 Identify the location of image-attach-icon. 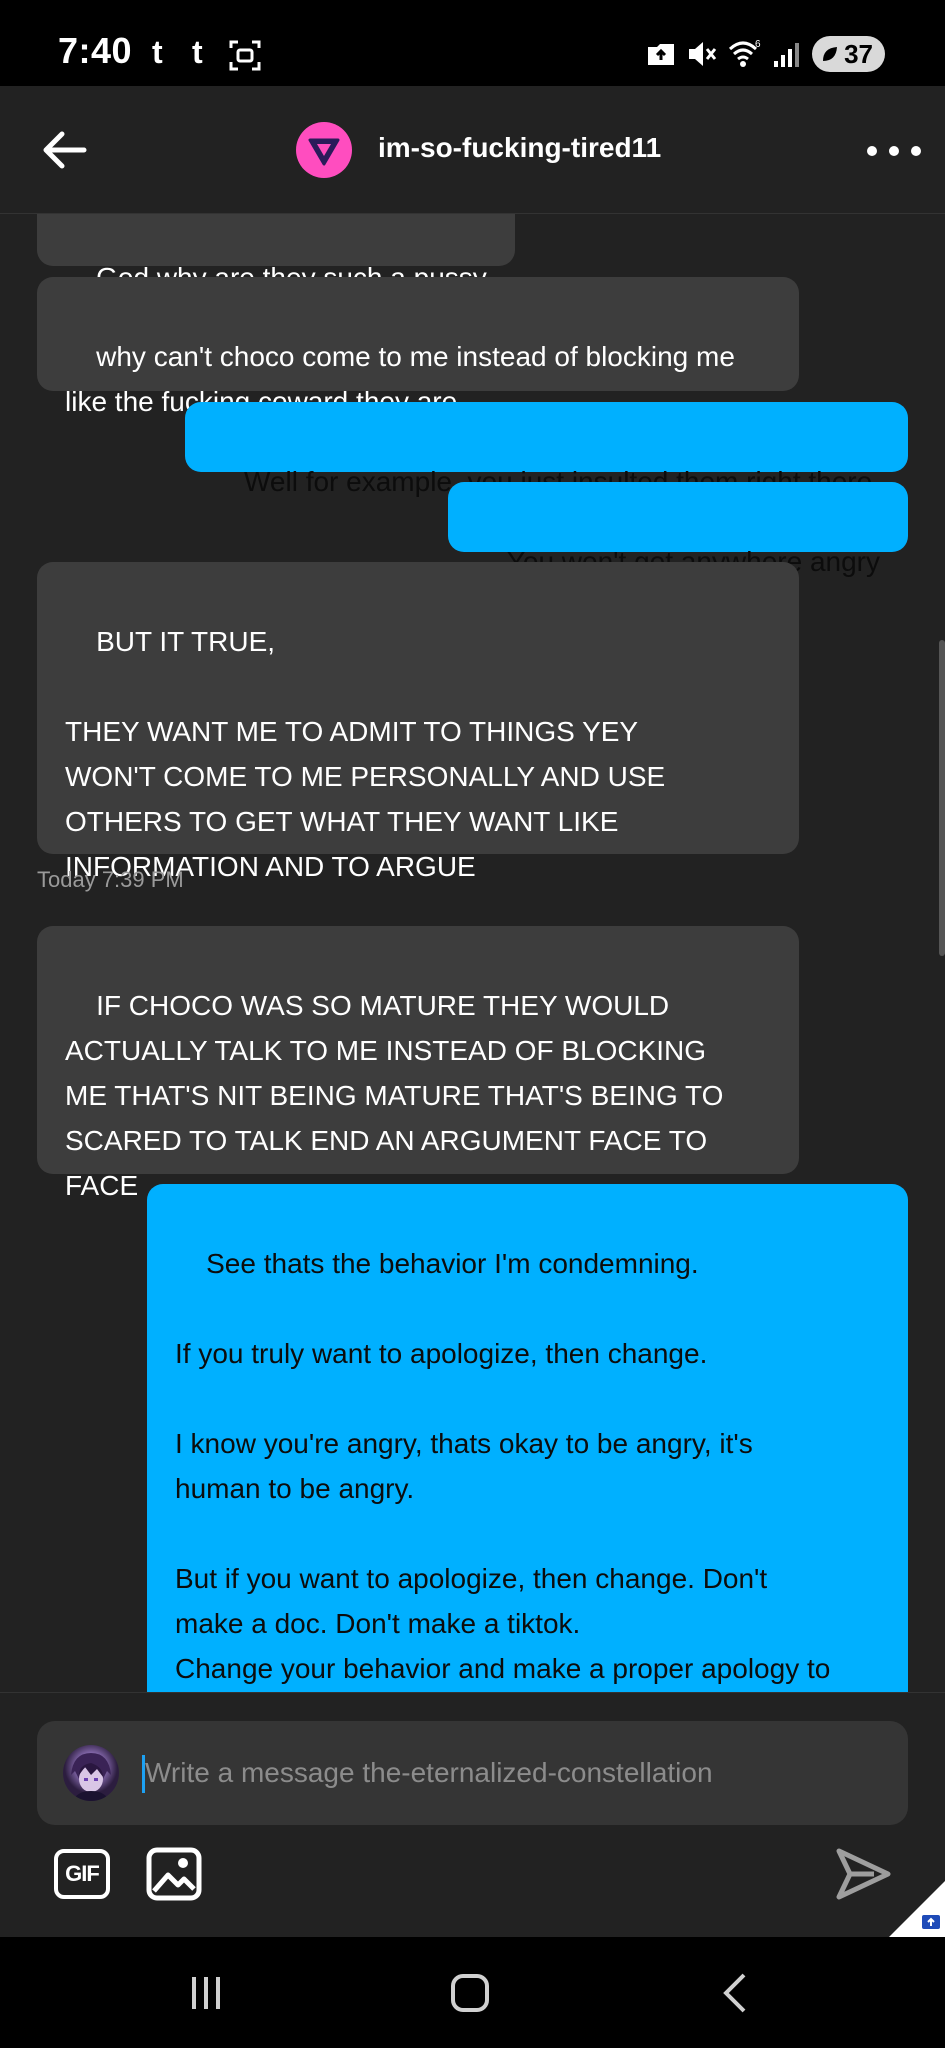
(174, 1874).